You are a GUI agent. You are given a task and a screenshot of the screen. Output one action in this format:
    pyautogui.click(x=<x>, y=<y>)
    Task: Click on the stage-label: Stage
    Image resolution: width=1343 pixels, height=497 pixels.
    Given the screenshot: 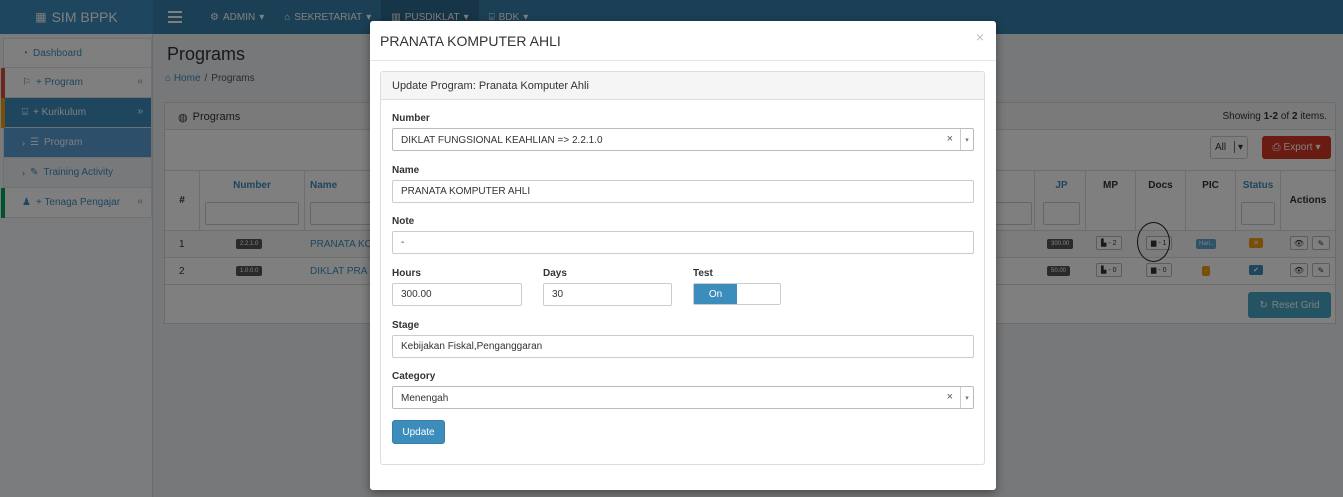 What is the action you would take?
    pyautogui.click(x=406, y=325)
    